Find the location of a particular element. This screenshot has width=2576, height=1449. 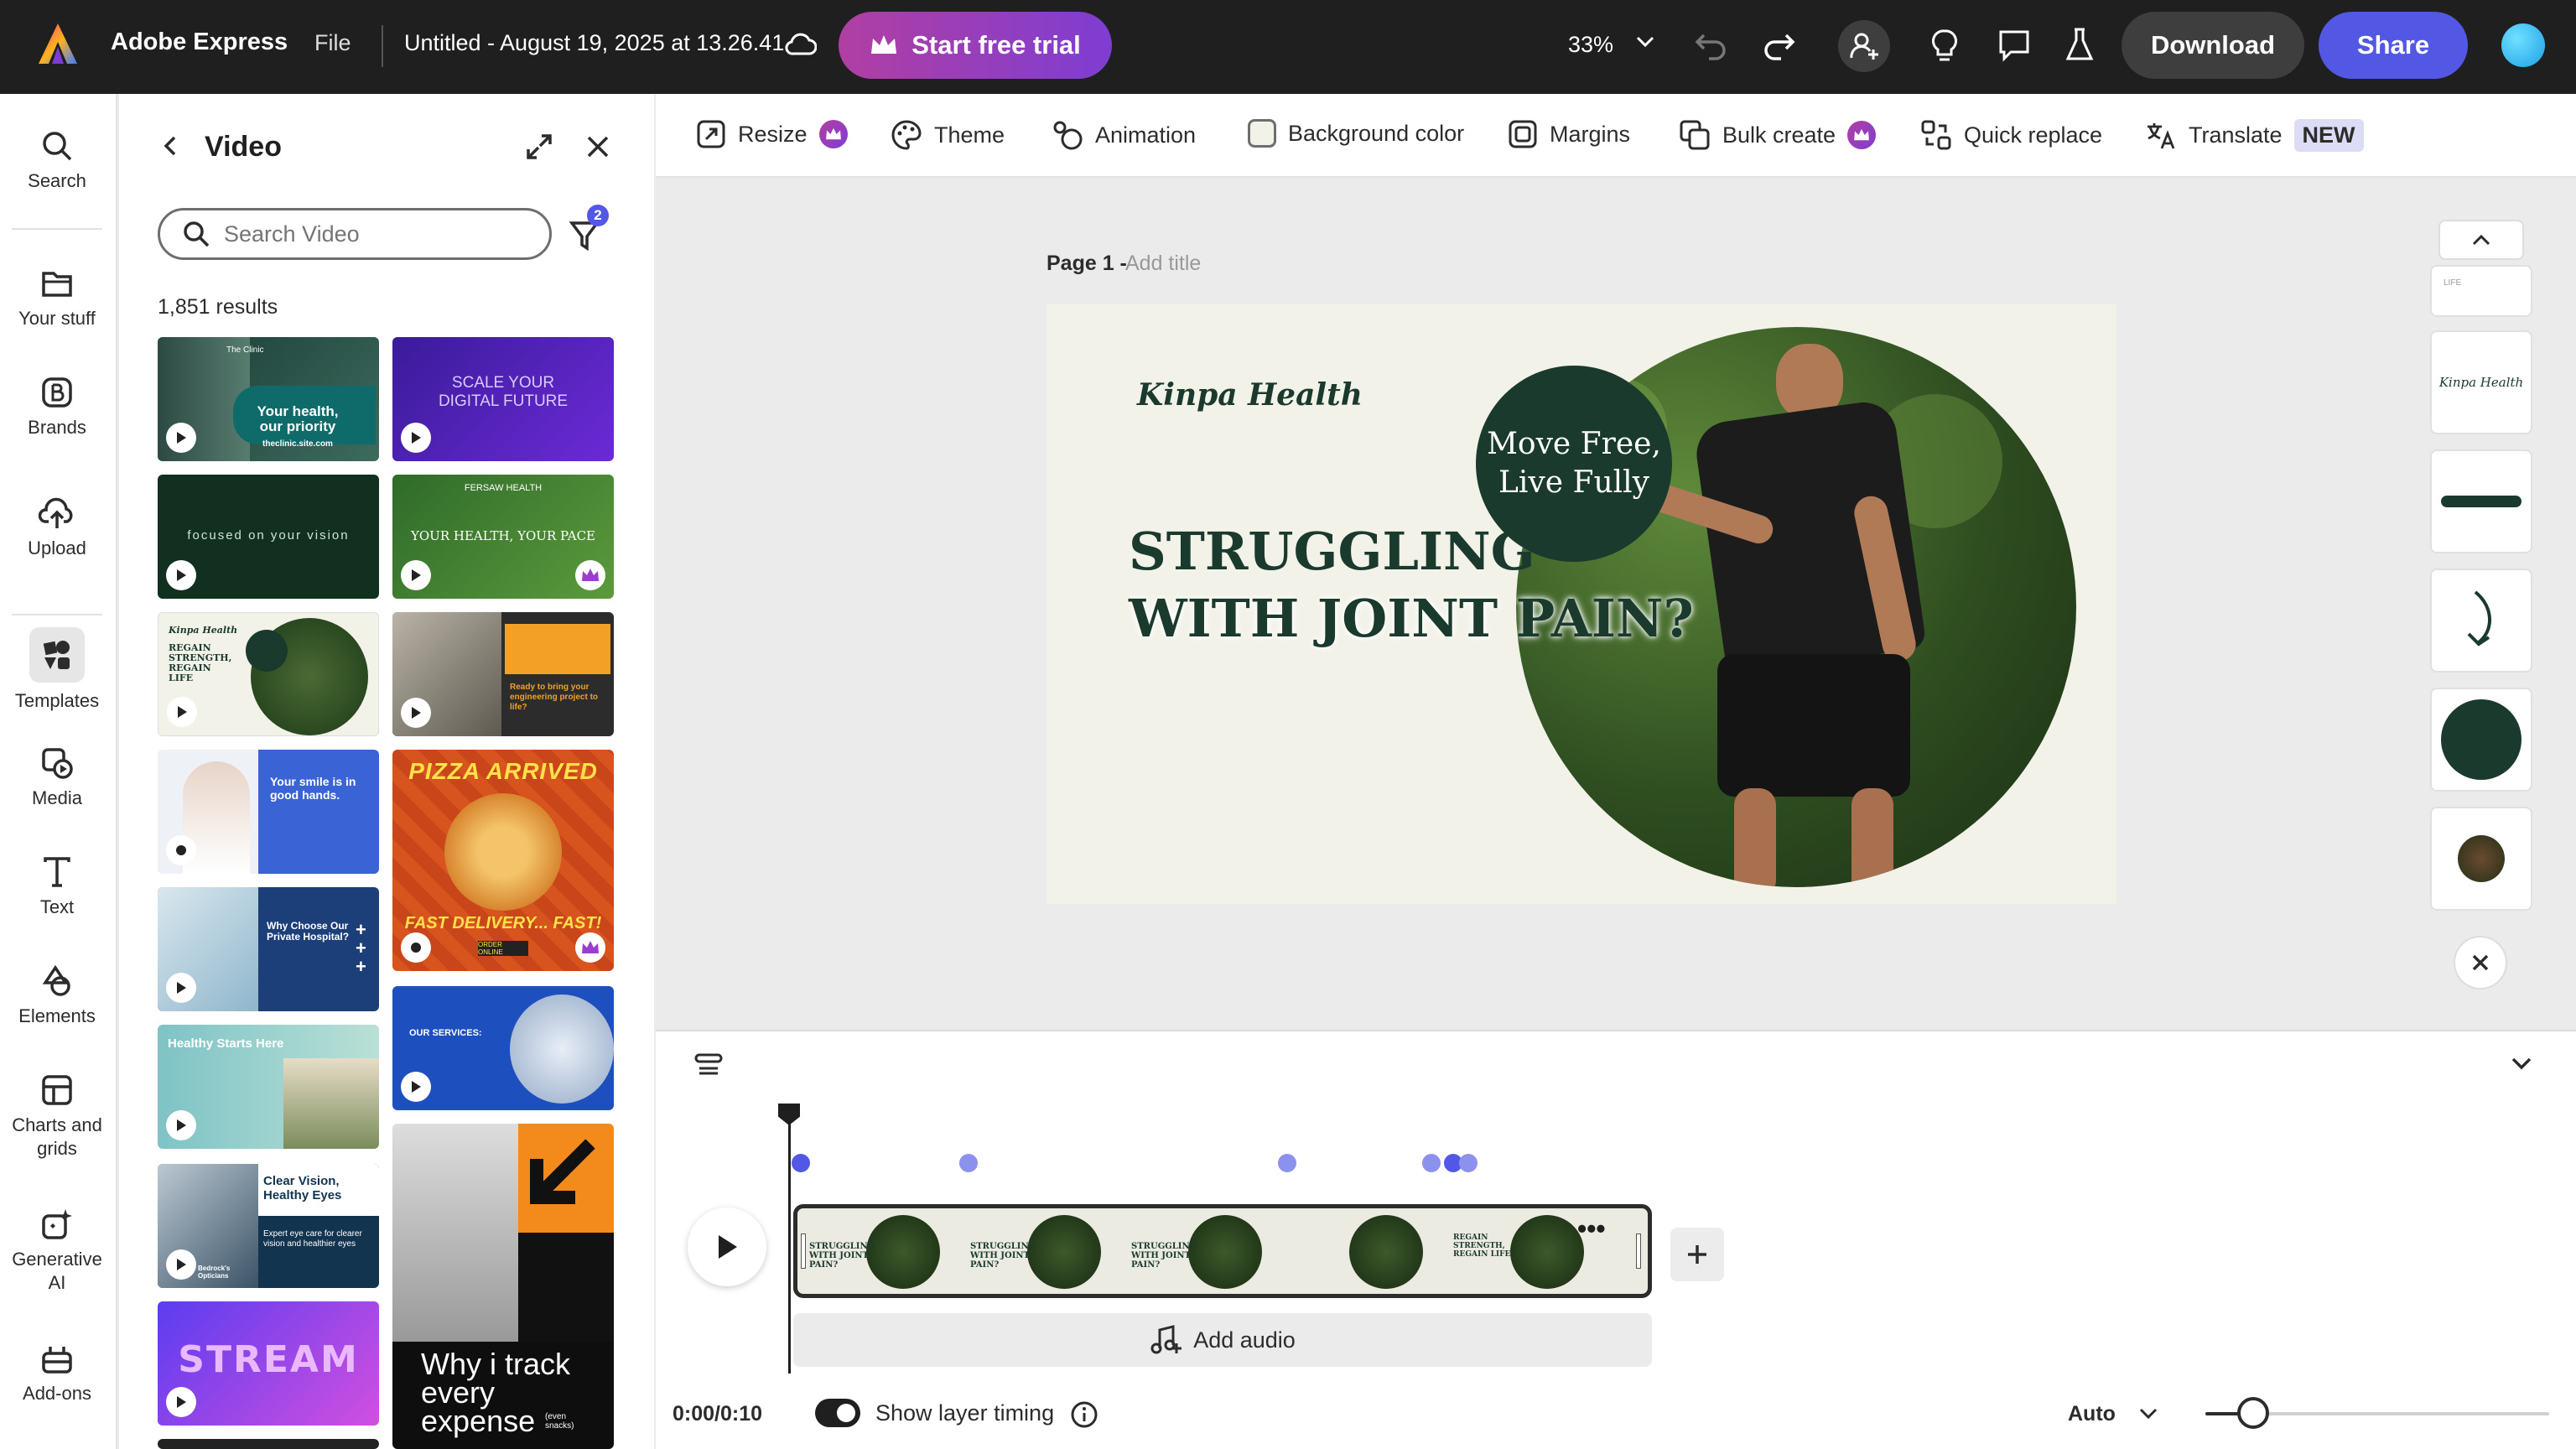

theme-button: Theme is located at coordinates (948, 135).